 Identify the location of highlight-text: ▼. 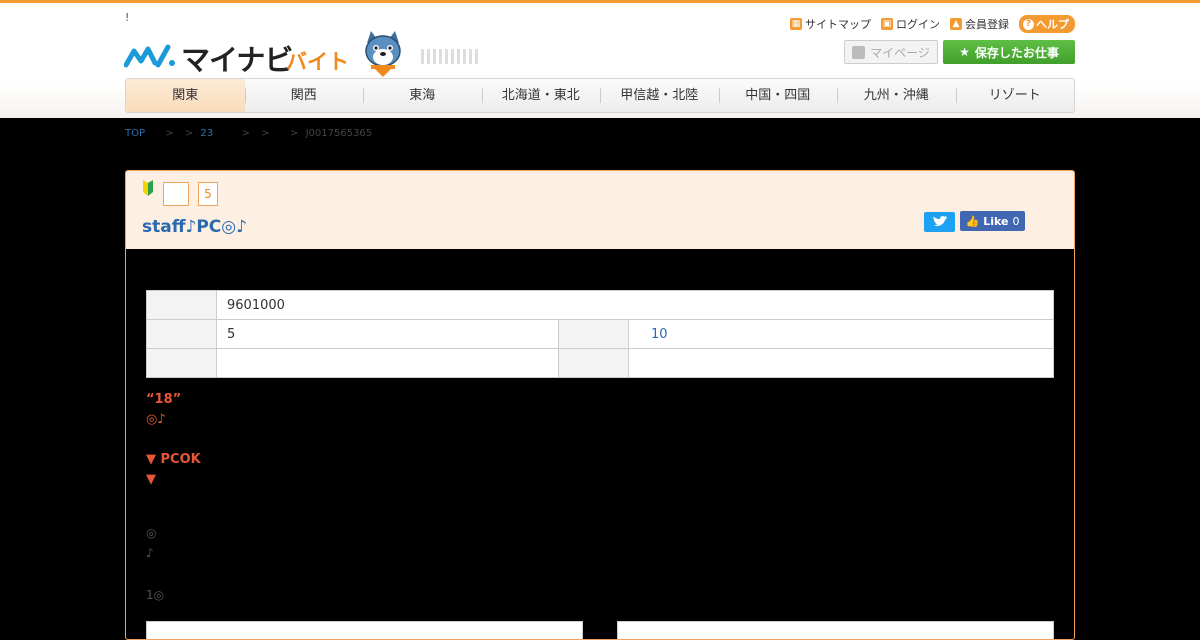
(151, 479).